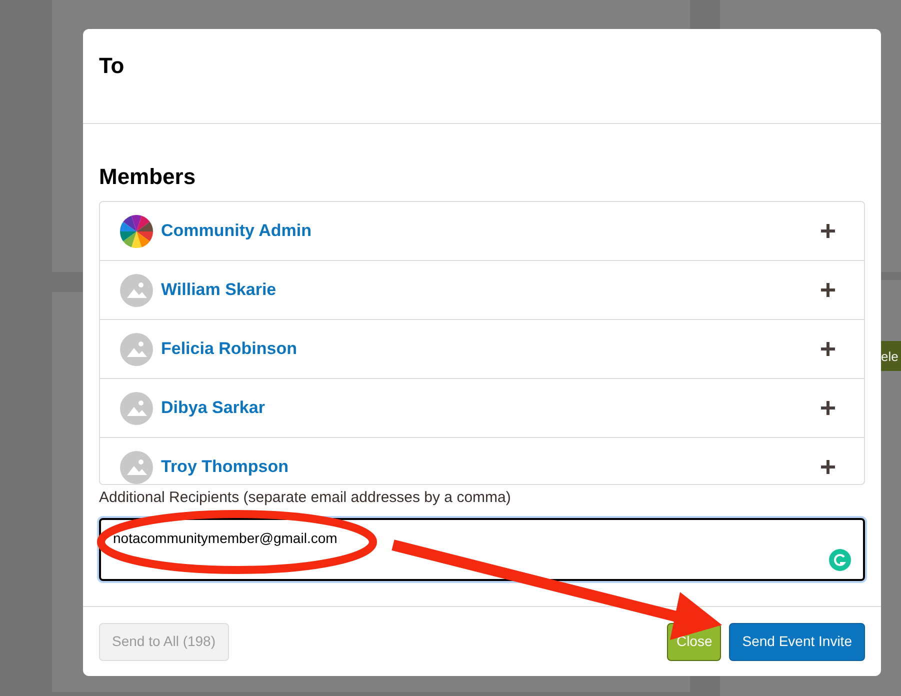 The height and width of the screenshot is (696, 901). I want to click on member-link: Community Admin, so click(236, 231).